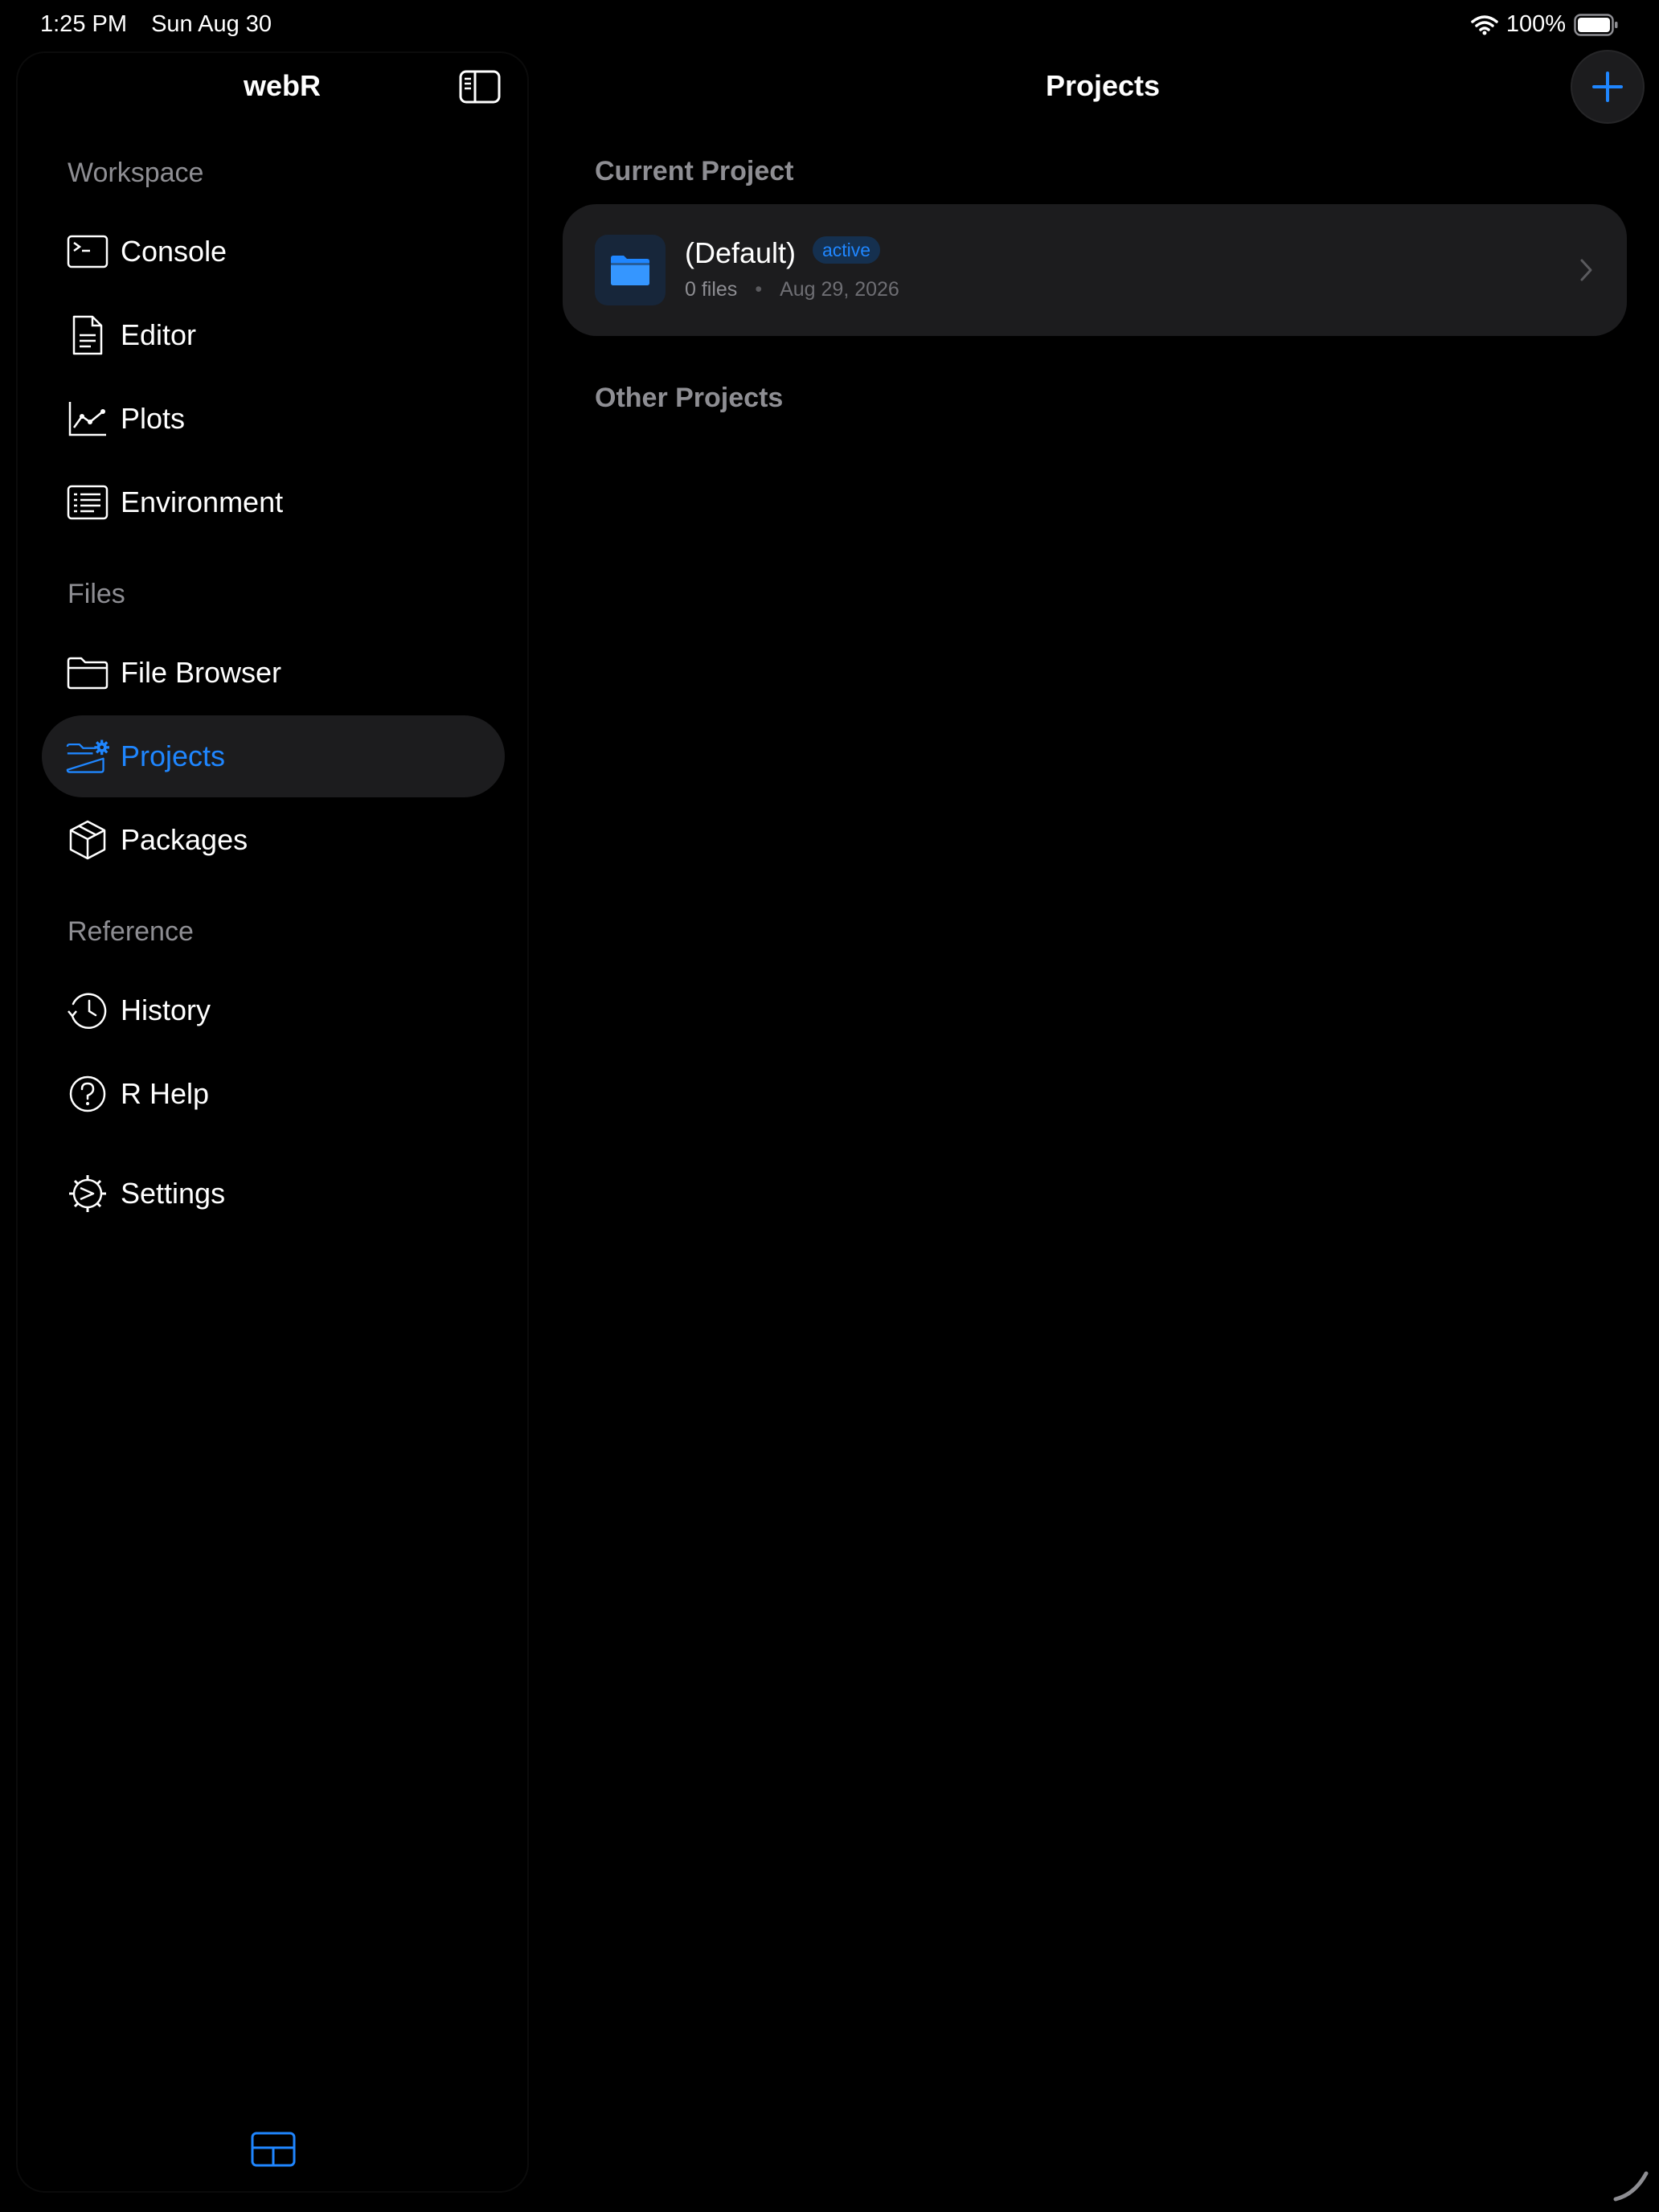 The image size is (1659, 2212). What do you see at coordinates (153, 418) in the screenshot?
I see `sidebar-item-label: Plots` at bounding box center [153, 418].